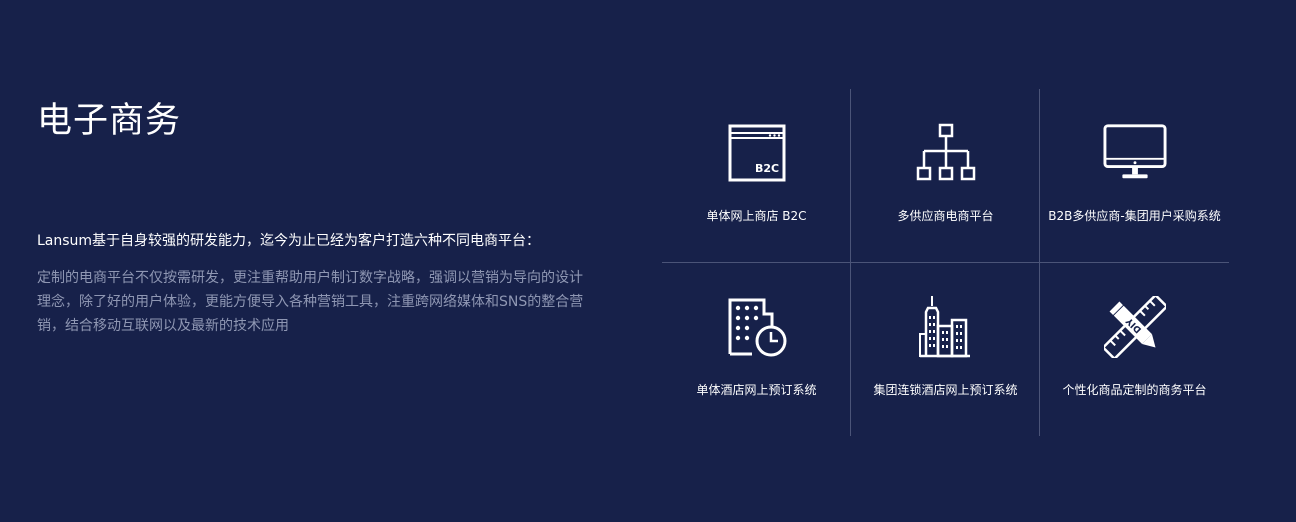 This screenshot has height=522, width=1296. What do you see at coordinates (109, 121) in the screenshot?
I see `section-title: 电子商务` at bounding box center [109, 121].